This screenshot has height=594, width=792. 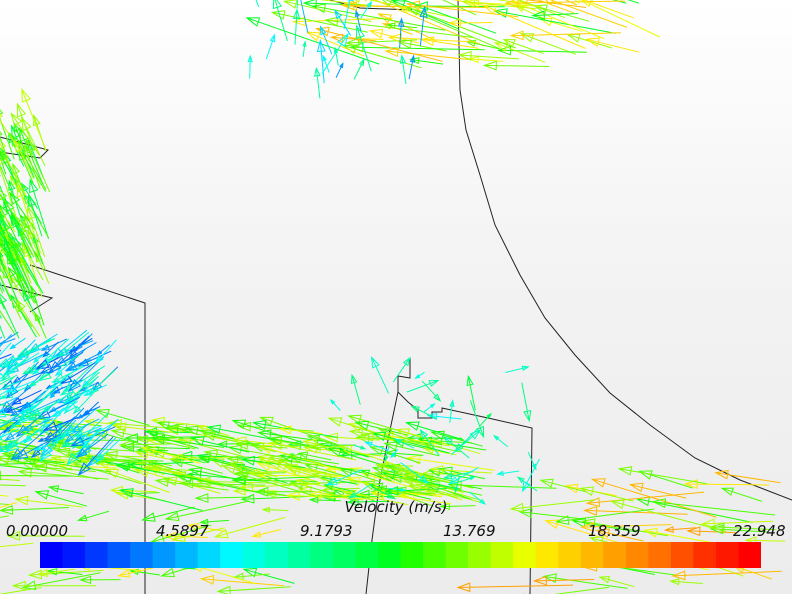 What do you see at coordinates (759, 531) in the screenshot?
I see `legend-tick-label: 22.948` at bounding box center [759, 531].